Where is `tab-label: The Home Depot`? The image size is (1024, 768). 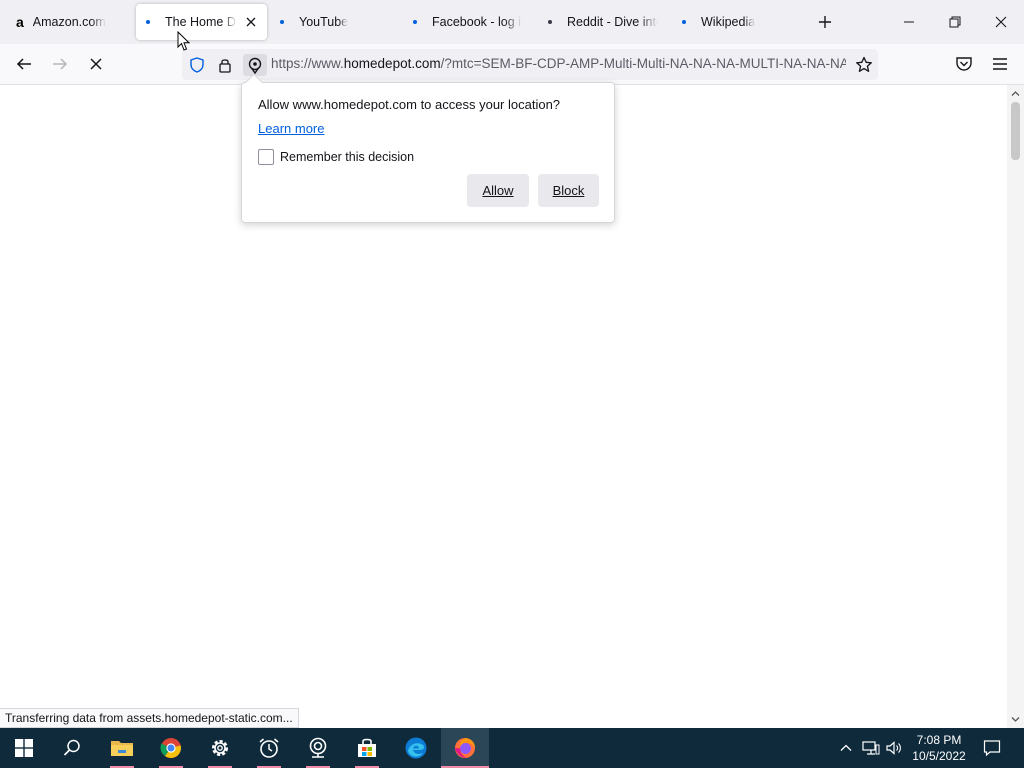
tab-label: The Home Depot is located at coordinates (201, 22).